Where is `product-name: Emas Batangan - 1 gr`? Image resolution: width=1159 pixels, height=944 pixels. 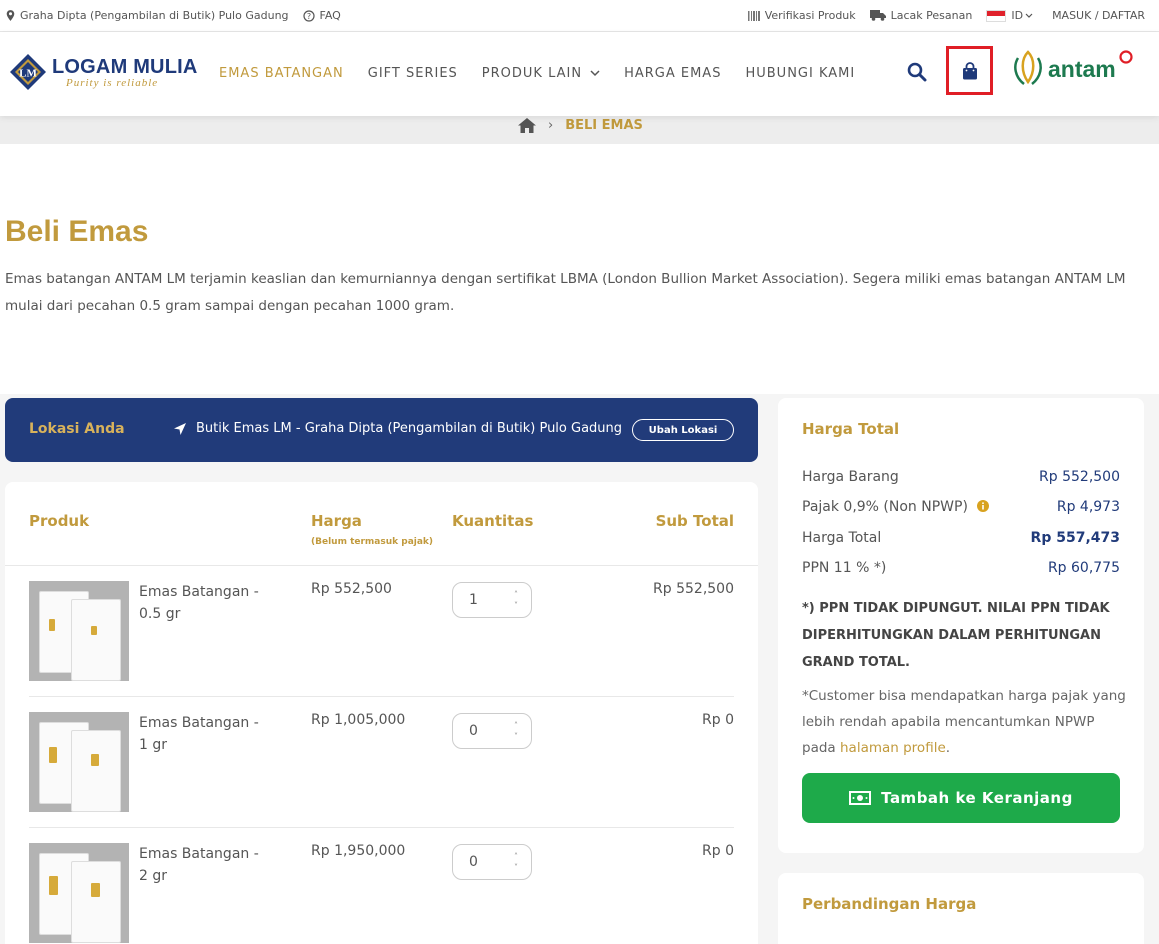
product-name: Emas Batangan - 1 gr is located at coordinates (199, 734).